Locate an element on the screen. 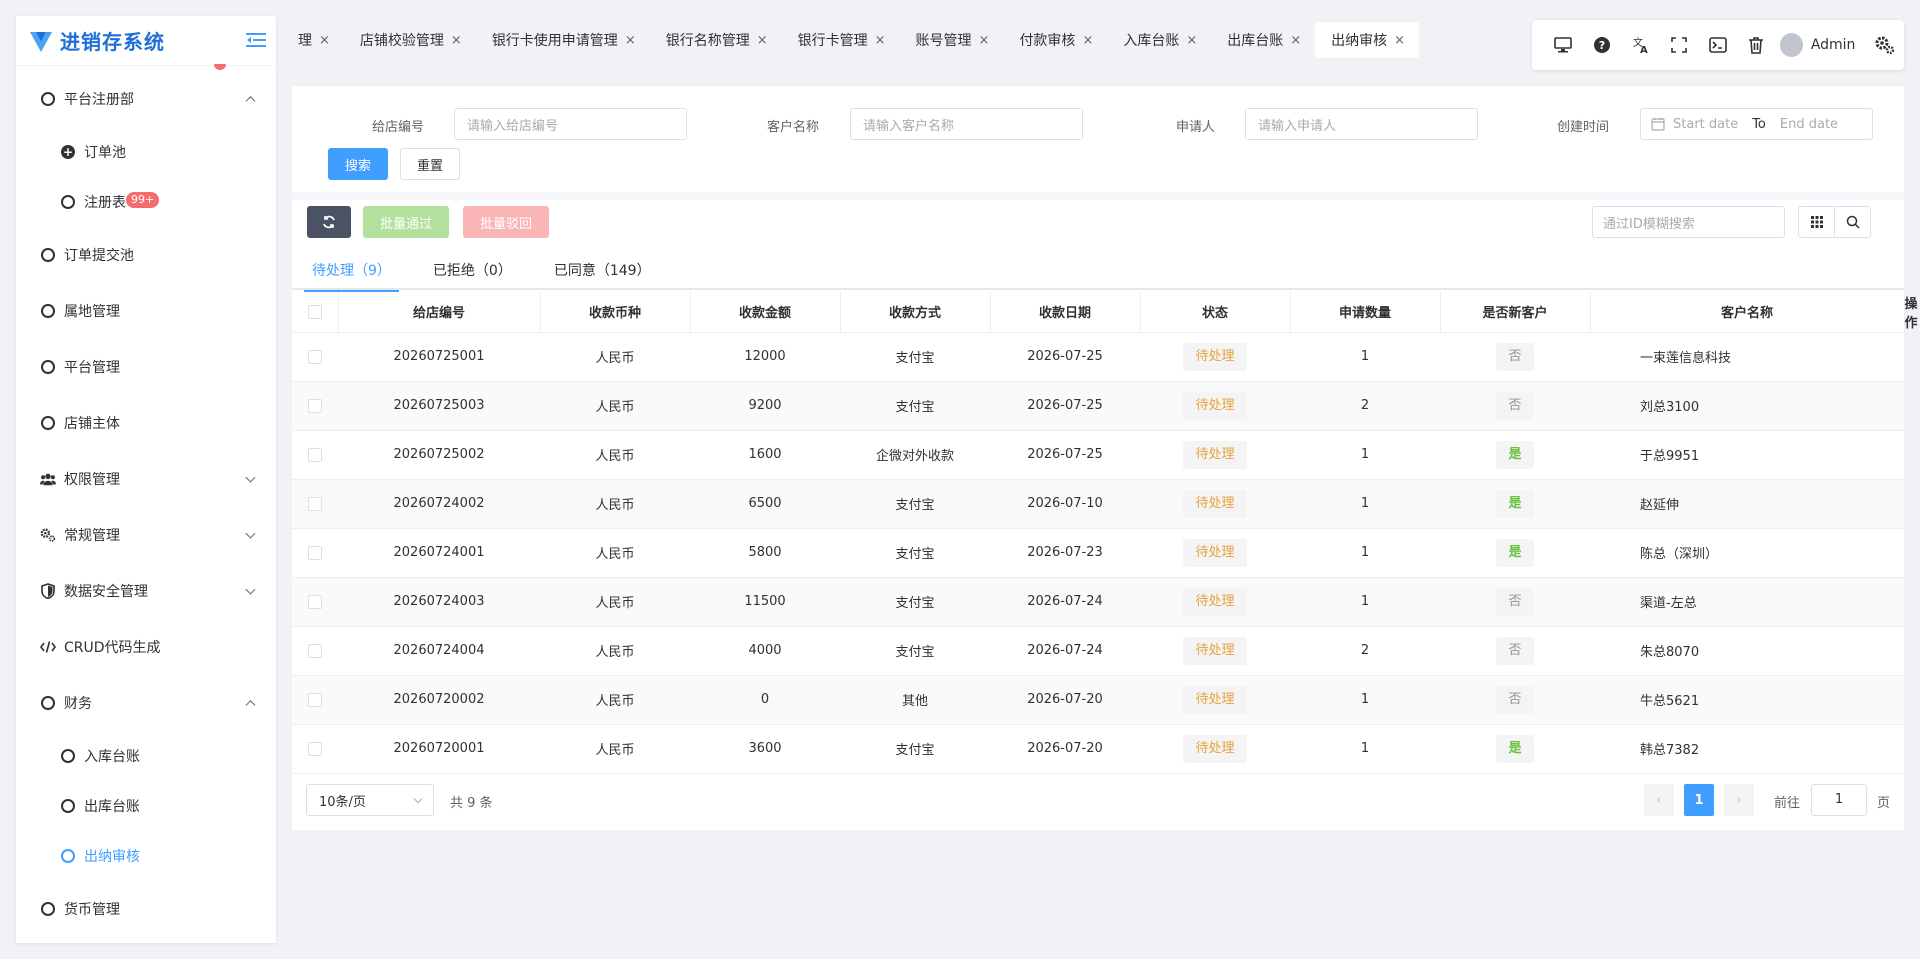  tab-label: 银行卡使用申请管理 is located at coordinates (554, 41).